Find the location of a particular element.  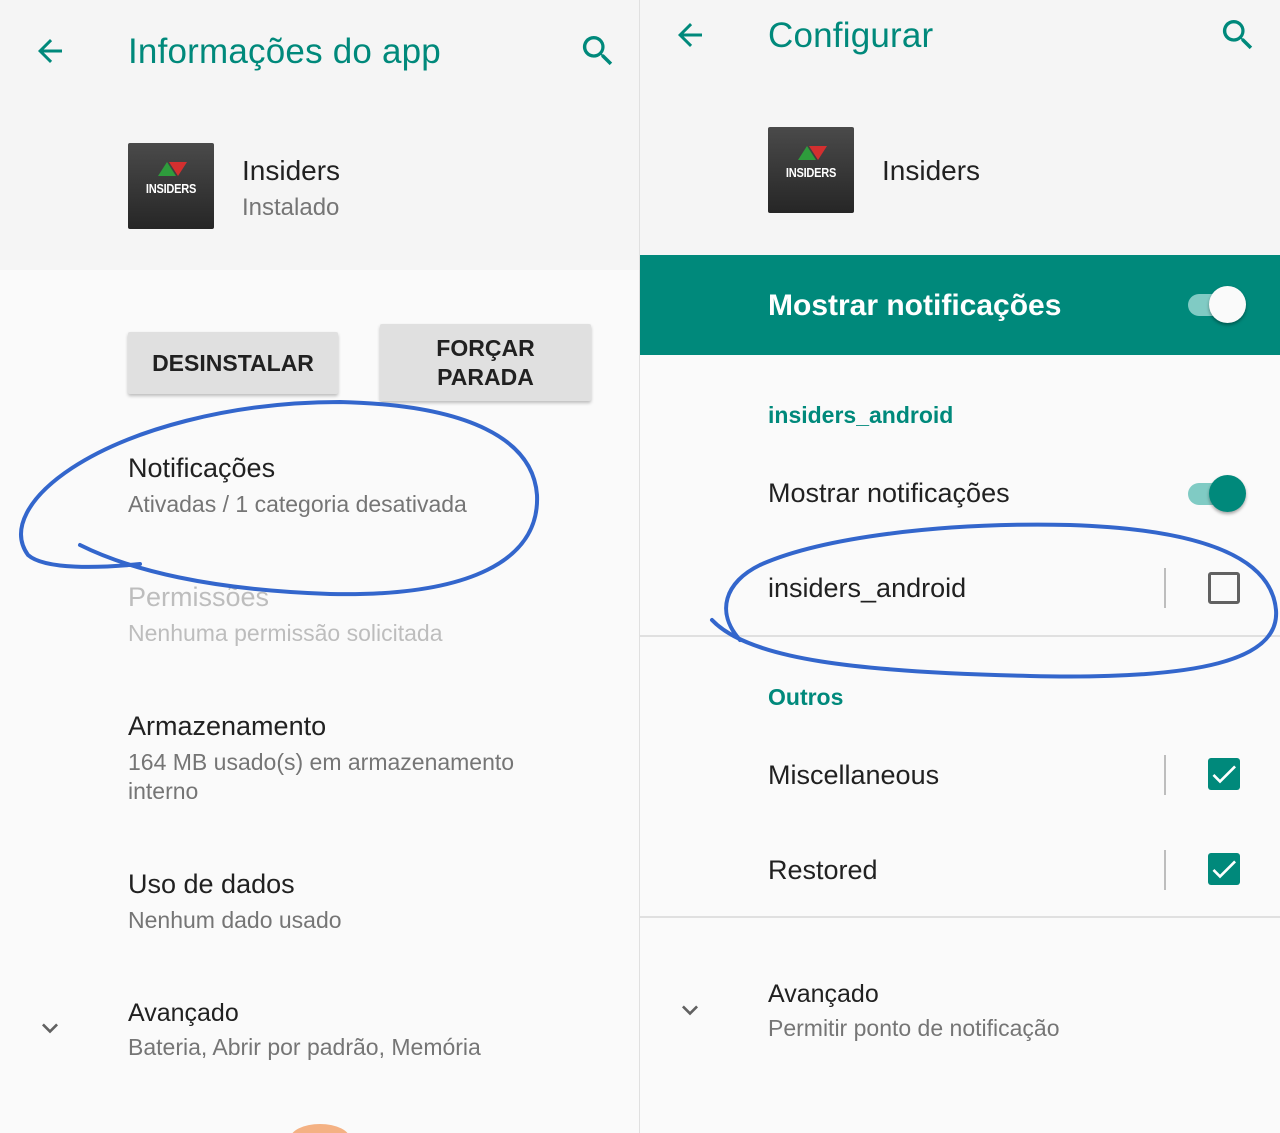

show-notifications-toggle is located at coordinates (1217, 493).